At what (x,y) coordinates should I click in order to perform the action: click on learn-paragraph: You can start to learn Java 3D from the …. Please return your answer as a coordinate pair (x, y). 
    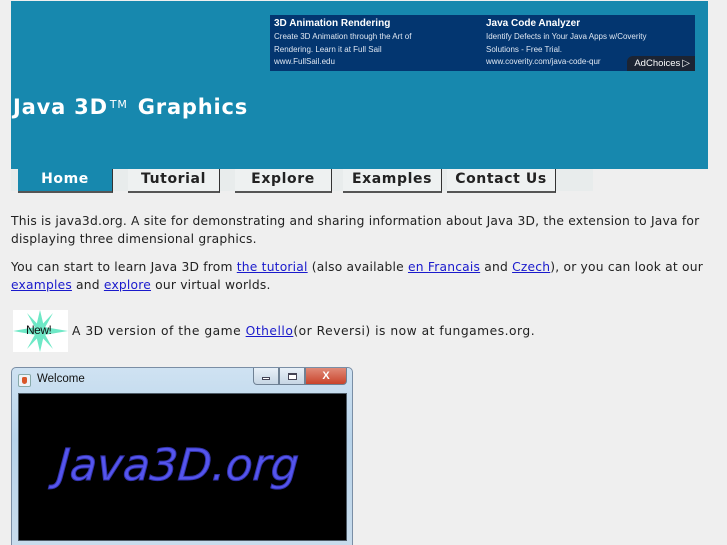
    Looking at the image, I should click on (361, 276).